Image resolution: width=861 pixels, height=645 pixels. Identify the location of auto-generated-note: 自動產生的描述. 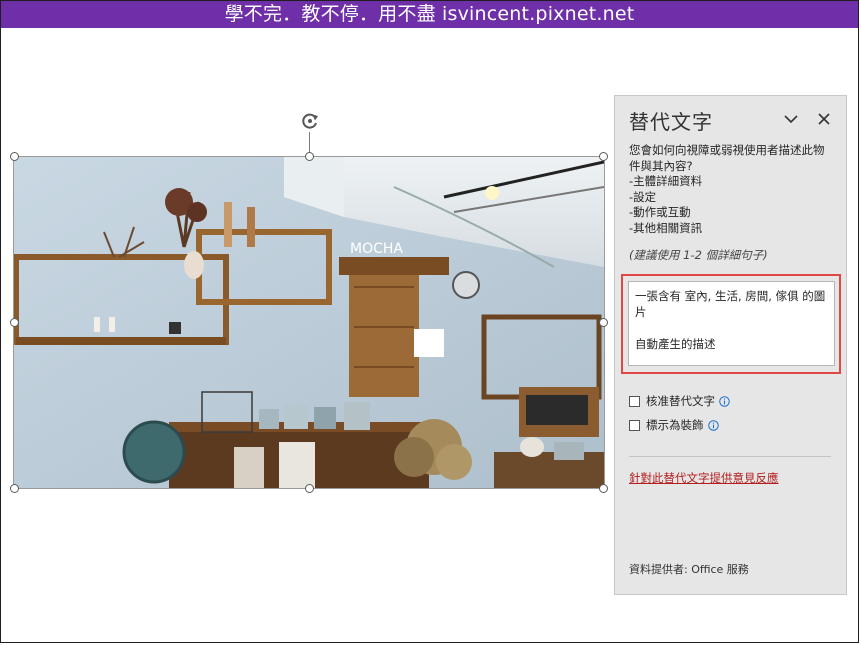
(675, 344).